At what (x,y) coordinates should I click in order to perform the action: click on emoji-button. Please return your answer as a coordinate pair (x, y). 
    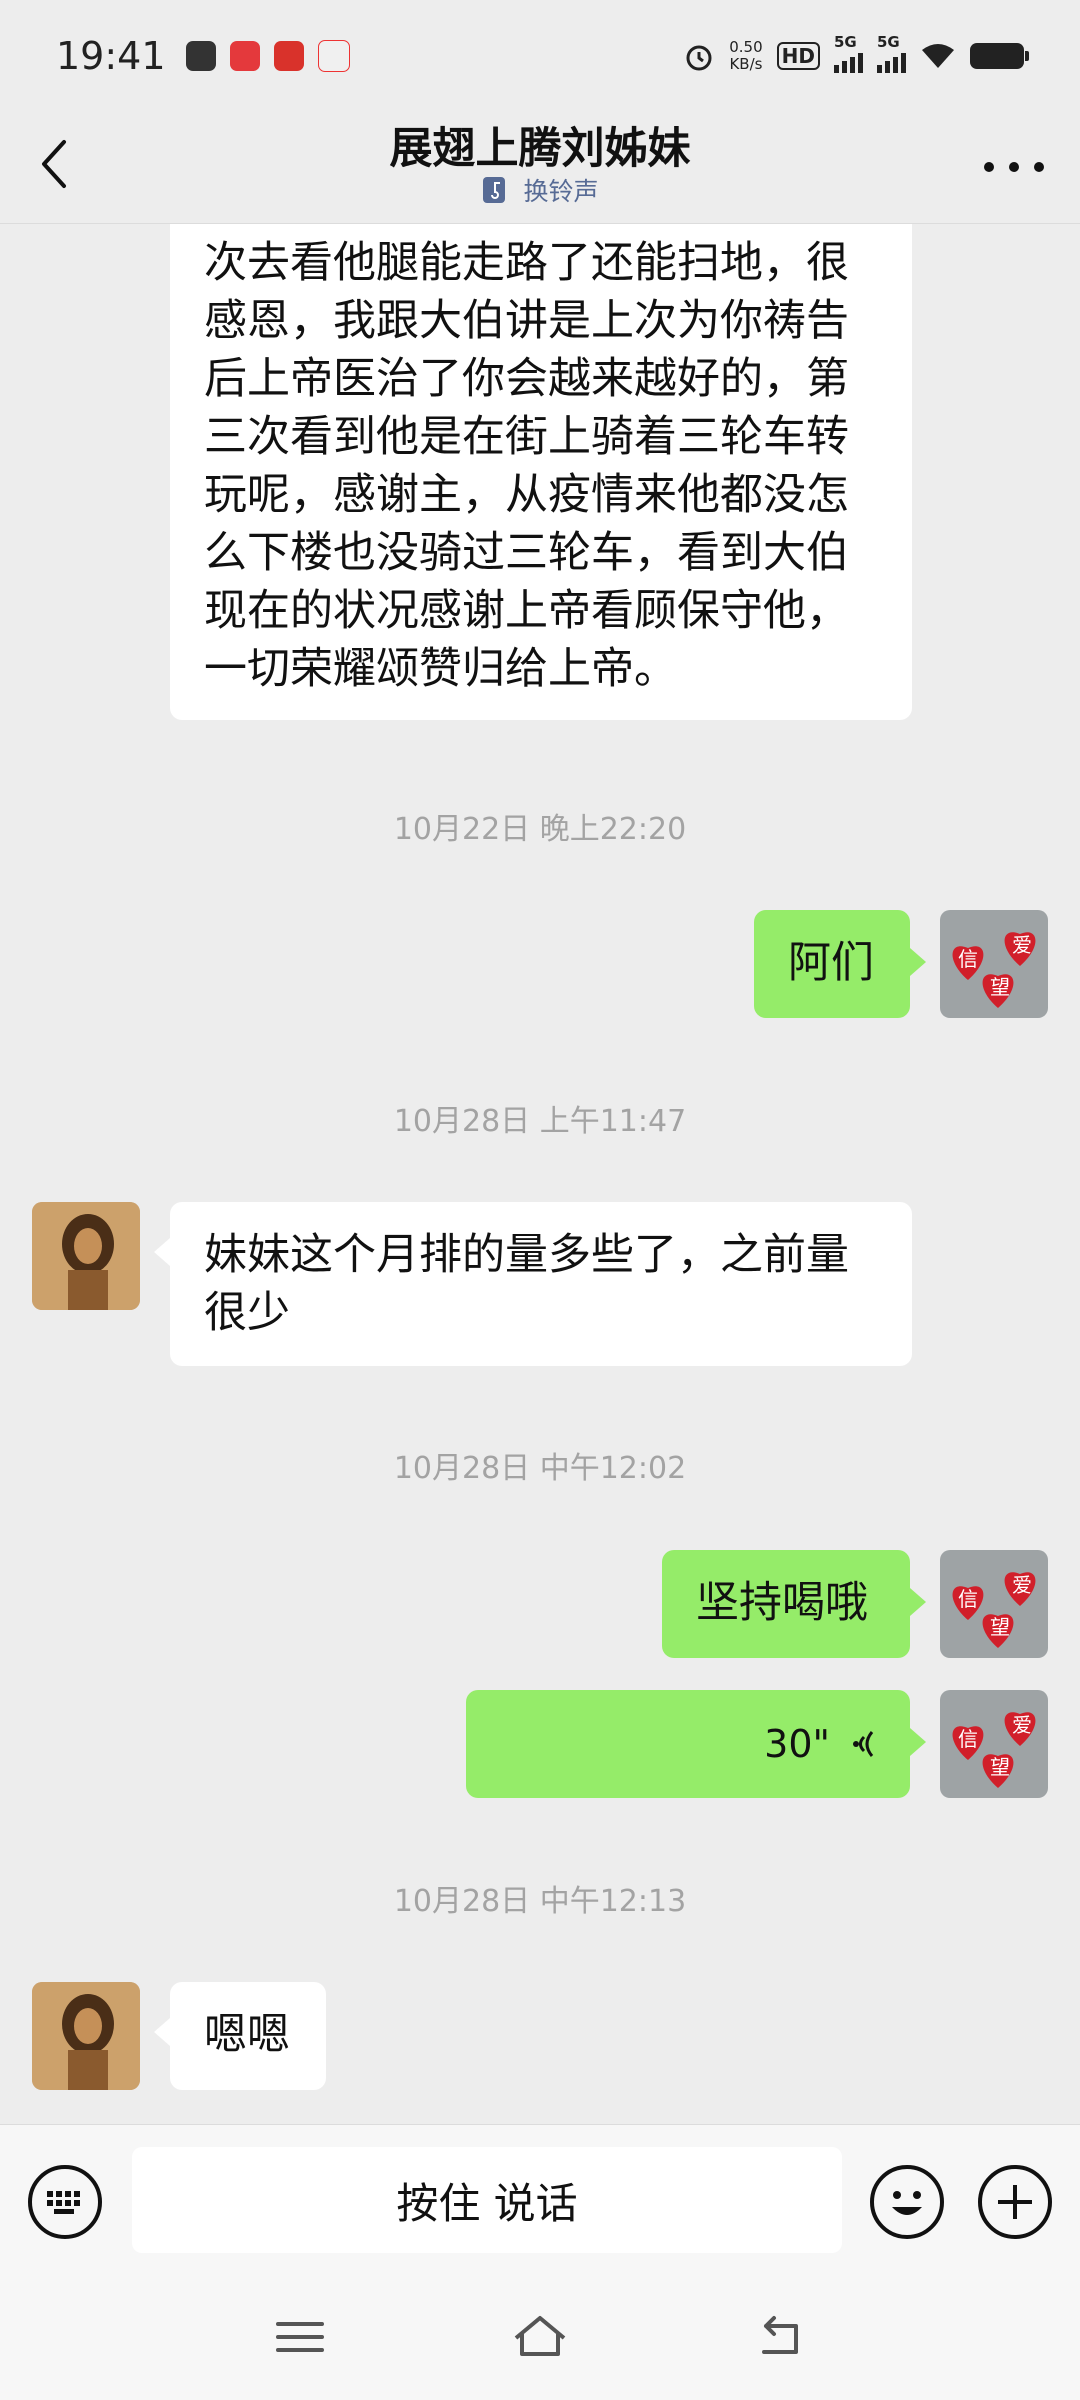
    Looking at the image, I should click on (907, 2202).